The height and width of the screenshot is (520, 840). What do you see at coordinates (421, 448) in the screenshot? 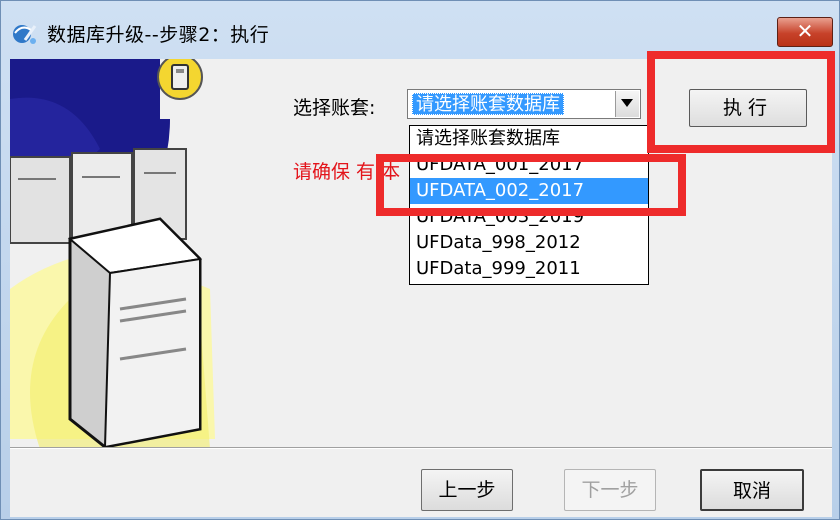
I see `footer-divider` at bounding box center [421, 448].